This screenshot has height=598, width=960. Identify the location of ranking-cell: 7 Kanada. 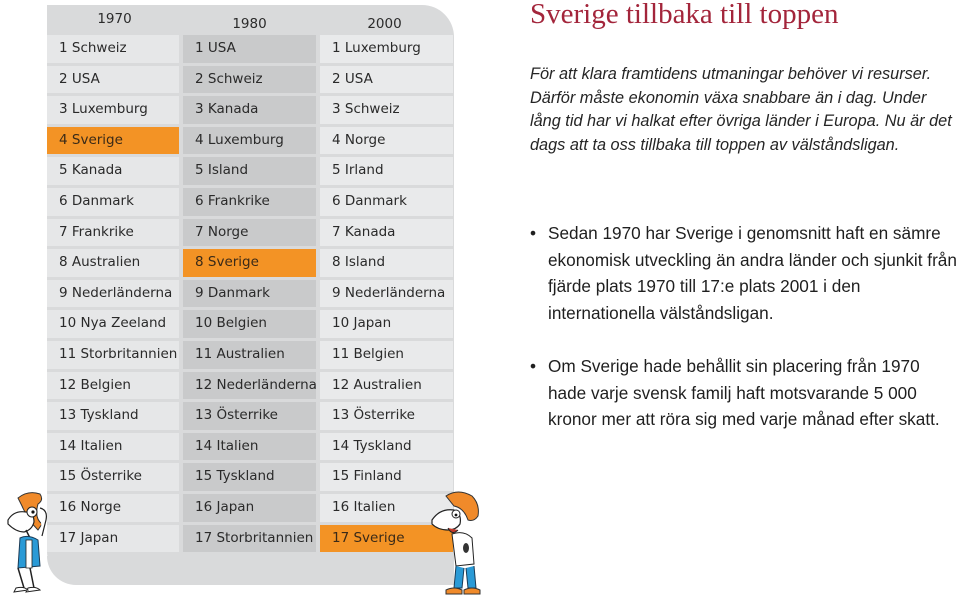
(386, 232).